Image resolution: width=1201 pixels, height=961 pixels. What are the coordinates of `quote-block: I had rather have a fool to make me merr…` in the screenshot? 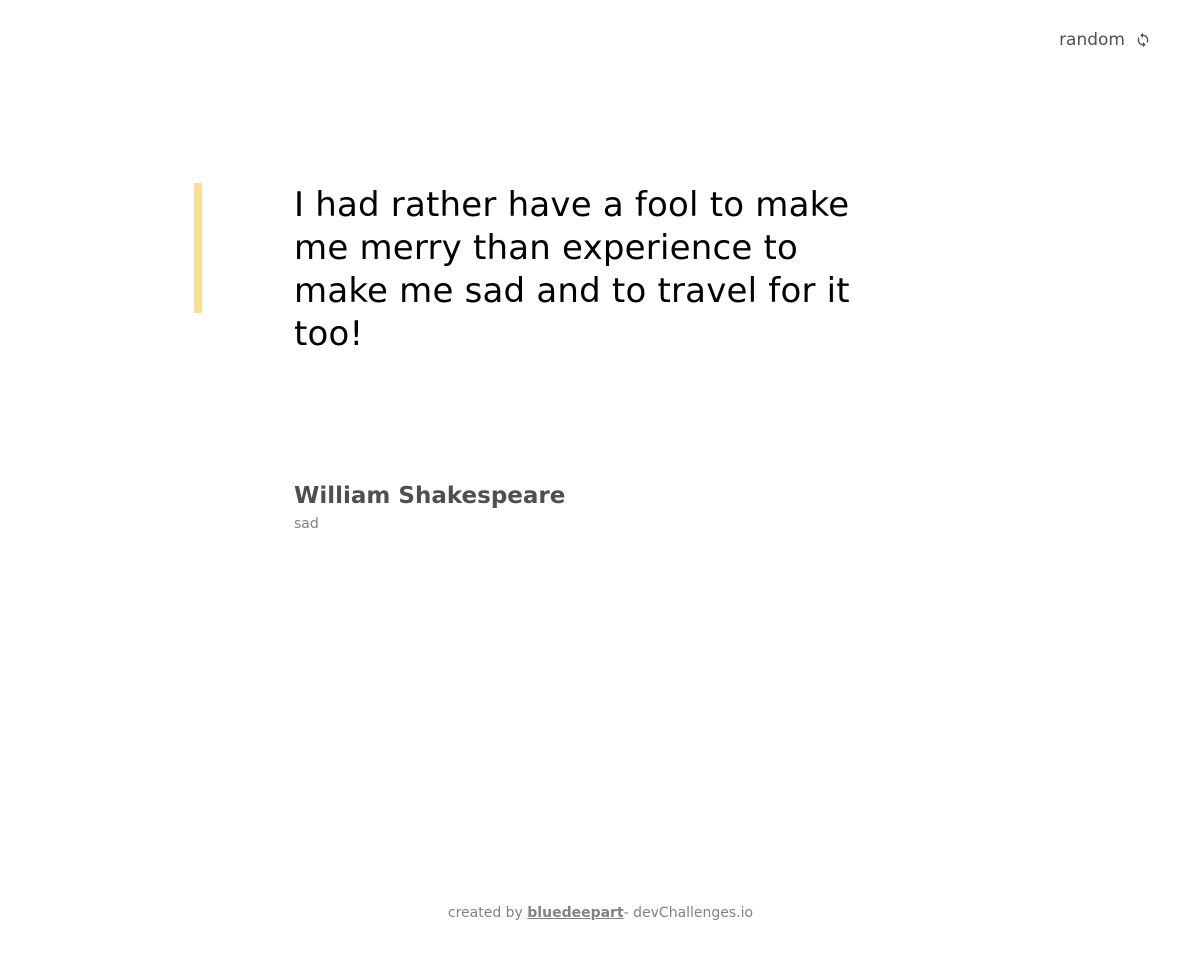 It's located at (574, 269).